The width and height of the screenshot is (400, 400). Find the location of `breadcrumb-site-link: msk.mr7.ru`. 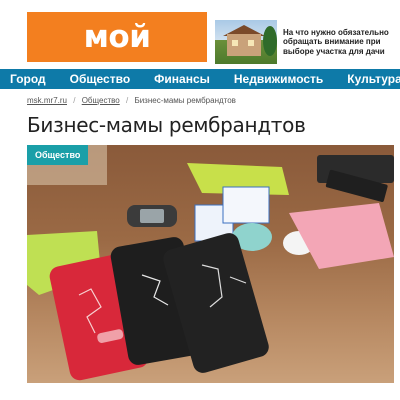

breadcrumb-site-link: msk.mr7.ru is located at coordinates (47, 100).